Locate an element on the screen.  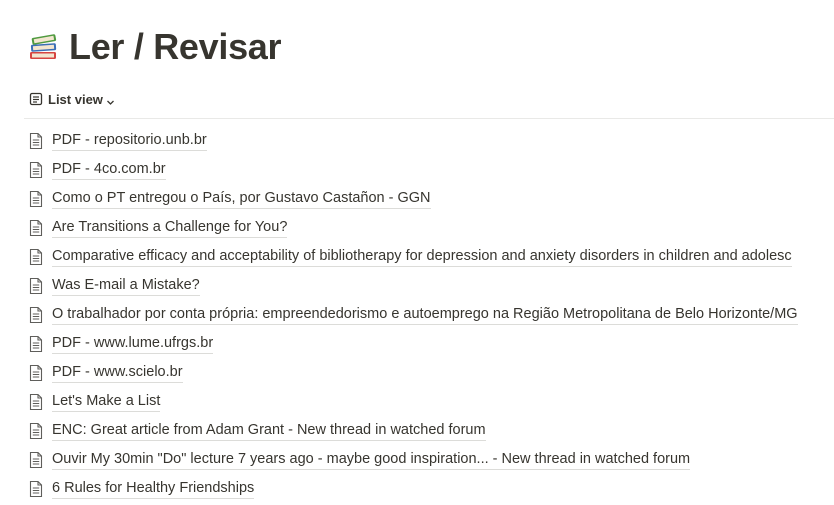
list-item-title: Let's Make a List is located at coordinates (106, 402).